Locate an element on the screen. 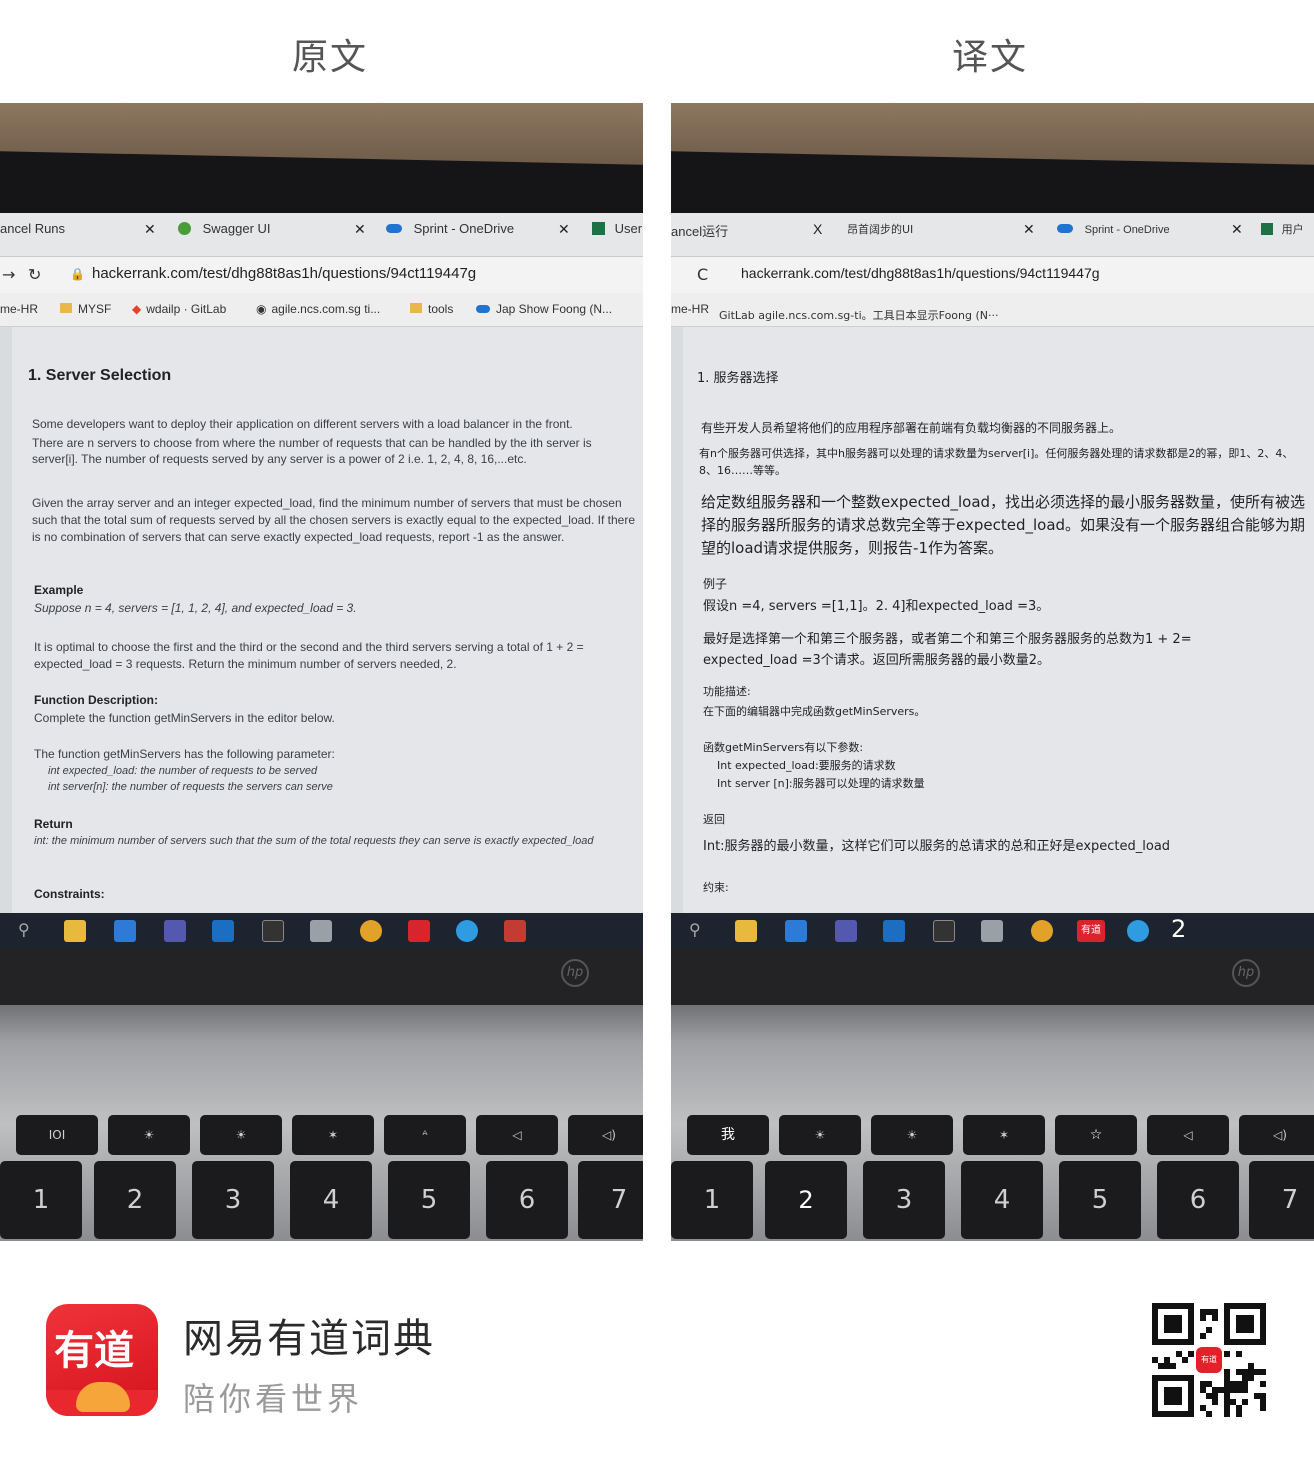 The image size is (1314, 1479). bookmark-item: ◆ wdailp · GitLab is located at coordinates (179, 309).